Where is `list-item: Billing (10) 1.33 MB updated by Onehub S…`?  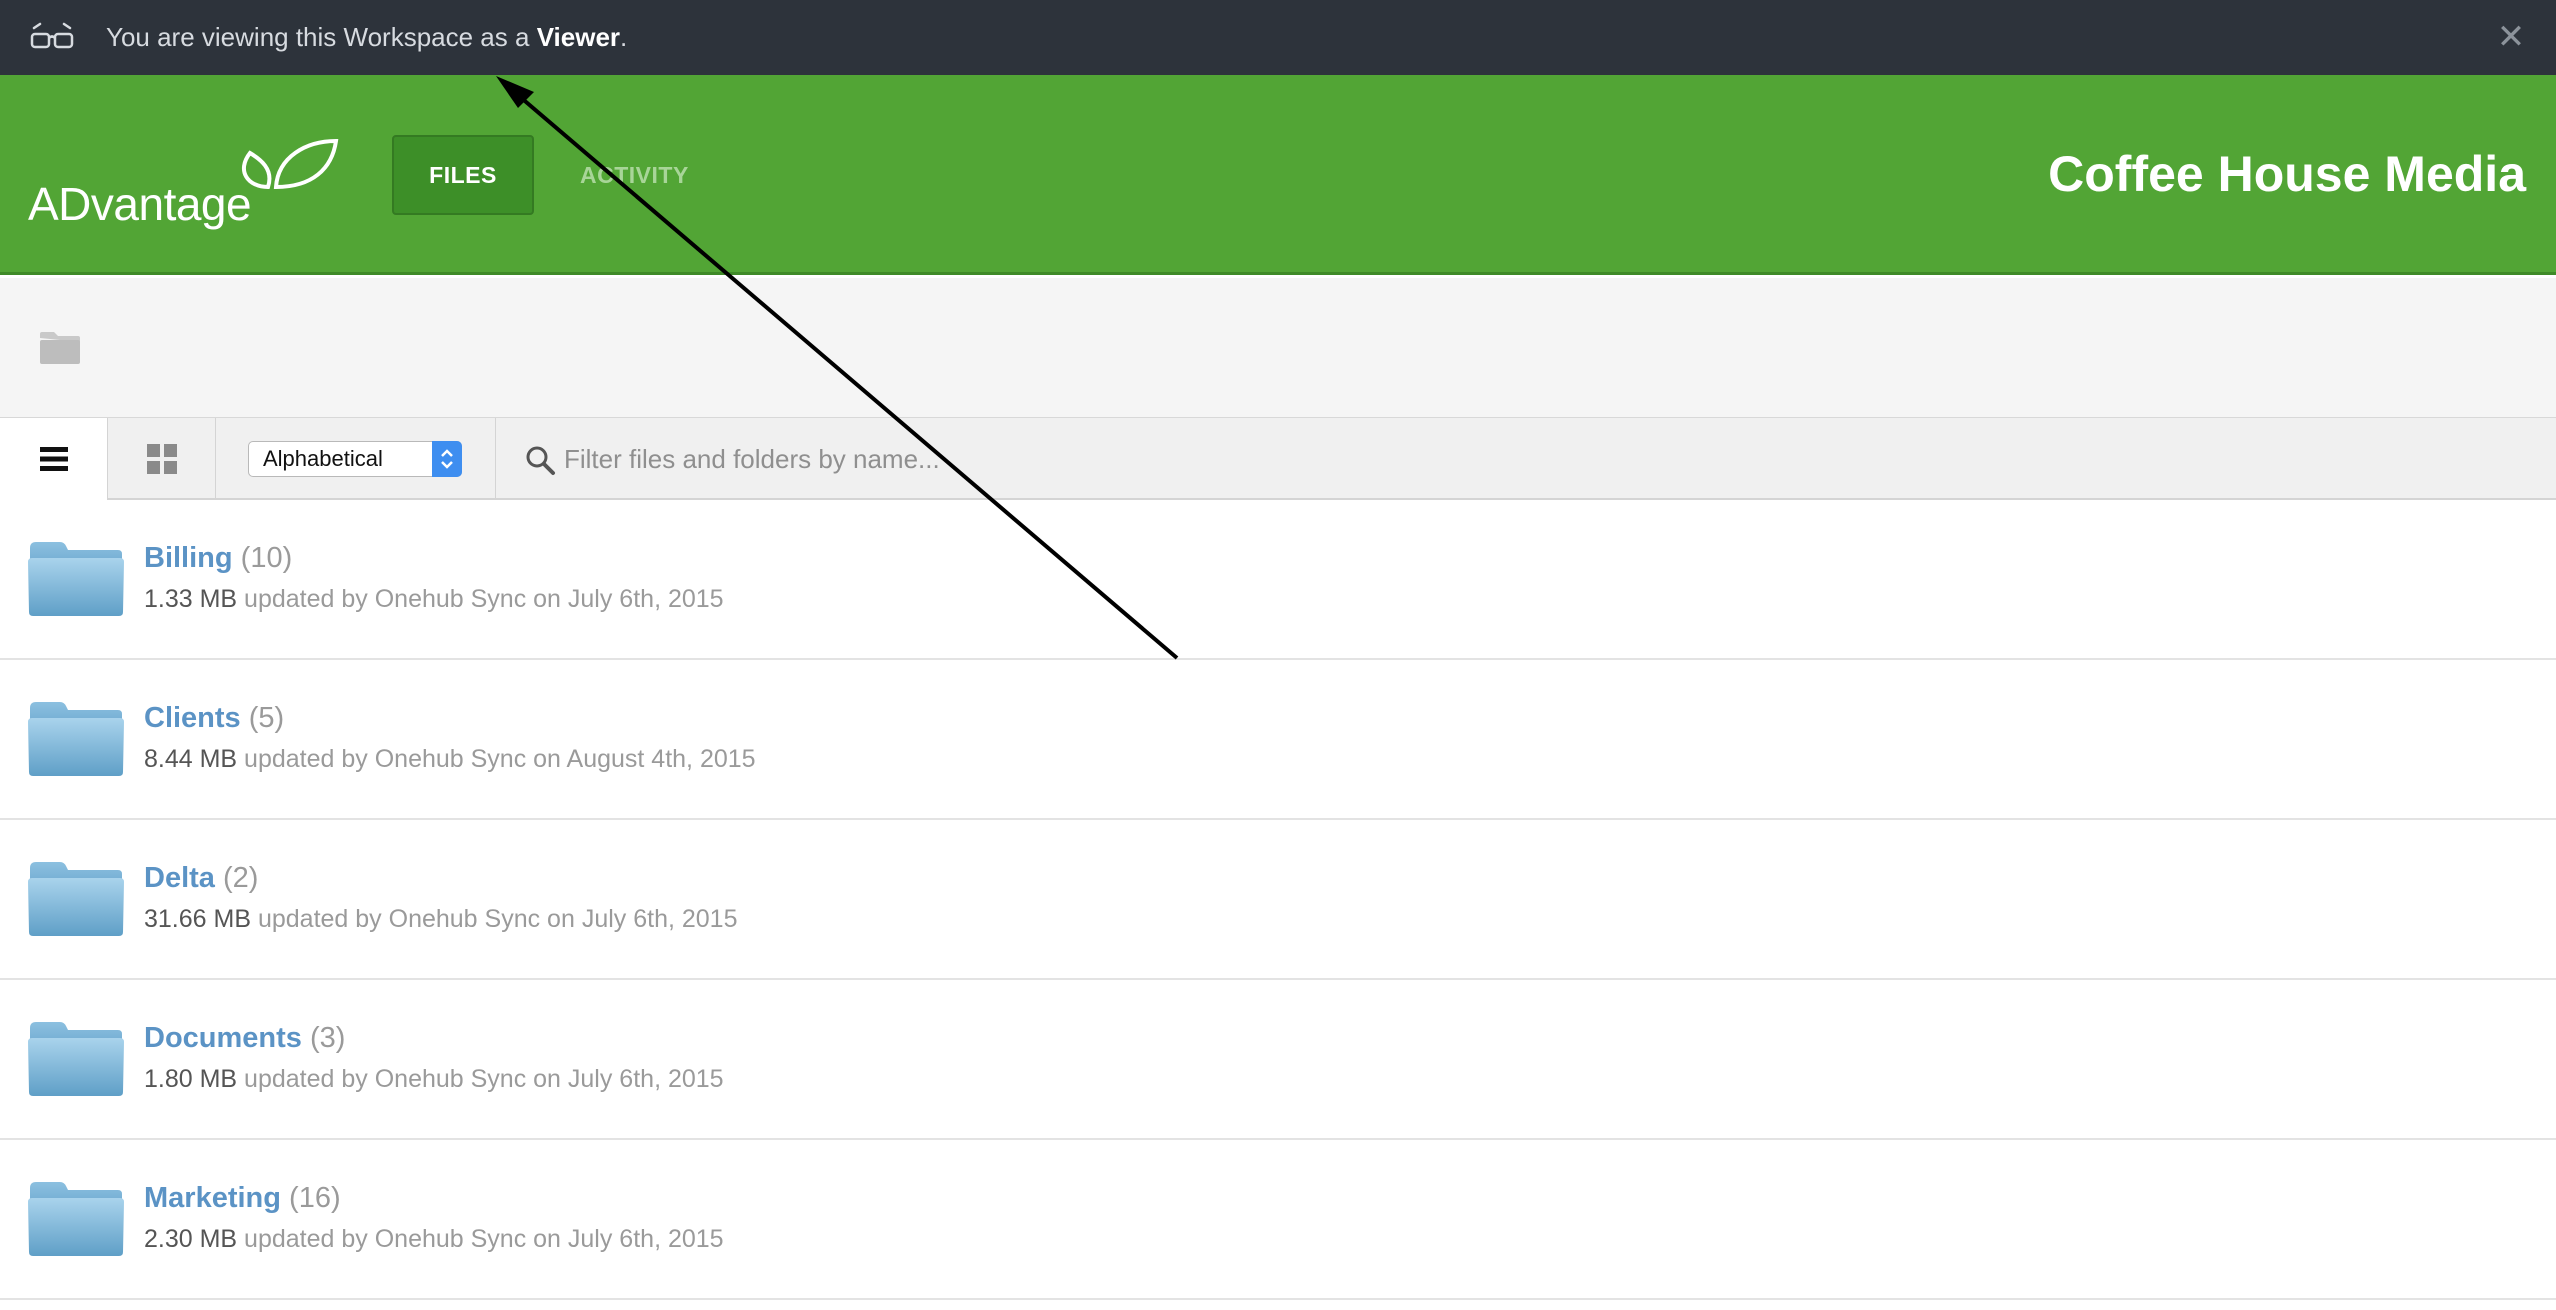 list-item: Billing (10) 1.33 MB updated by Onehub S… is located at coordinates (1278, 580).